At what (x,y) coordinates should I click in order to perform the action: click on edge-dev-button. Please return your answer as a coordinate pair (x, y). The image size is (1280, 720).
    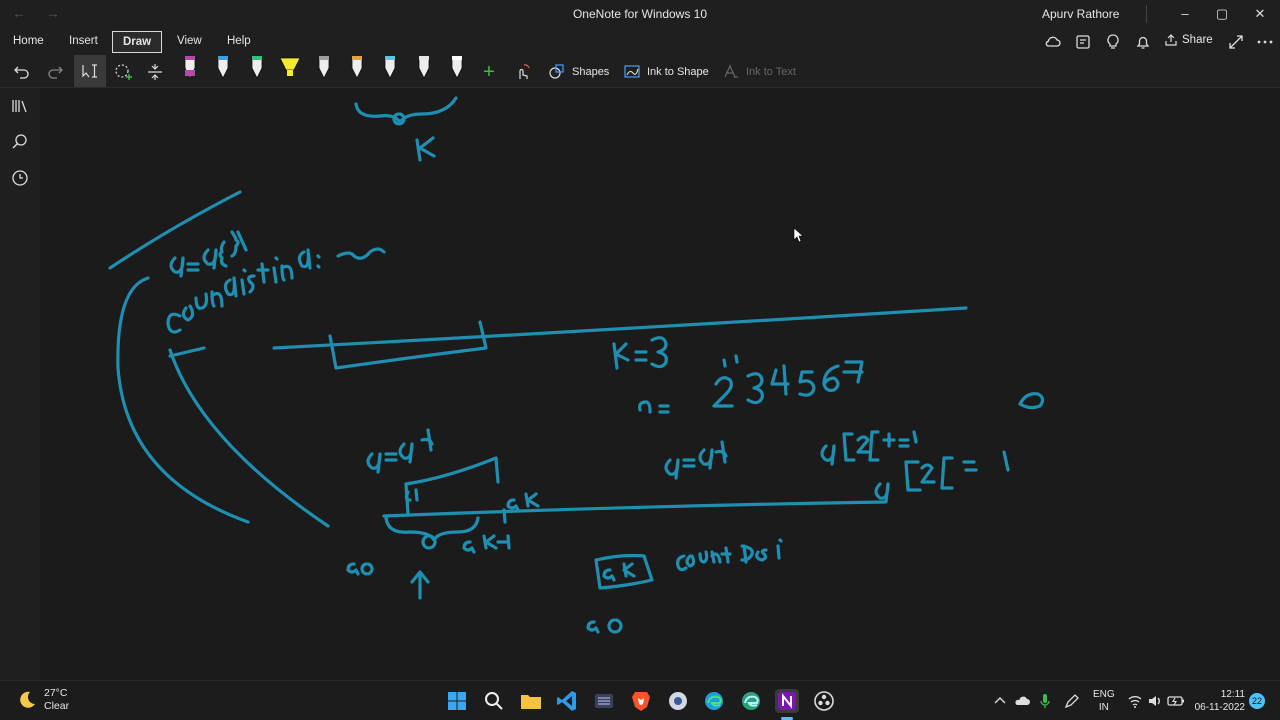
    Looking at the image, I should click on (751, 701).